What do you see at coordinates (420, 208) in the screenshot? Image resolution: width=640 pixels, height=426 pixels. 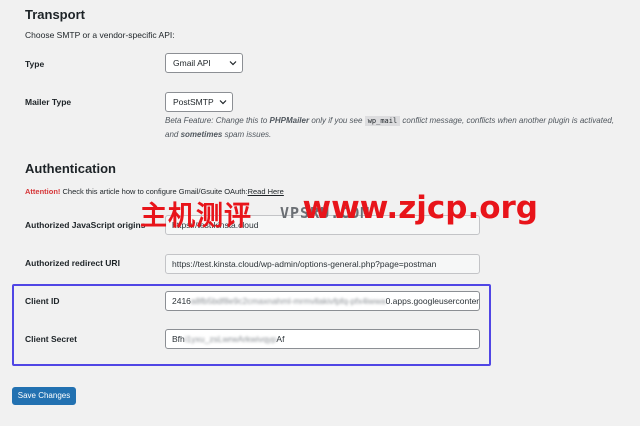 I see `watermark-url-text: www.zjcp.org` at bounding box center [420, 208].